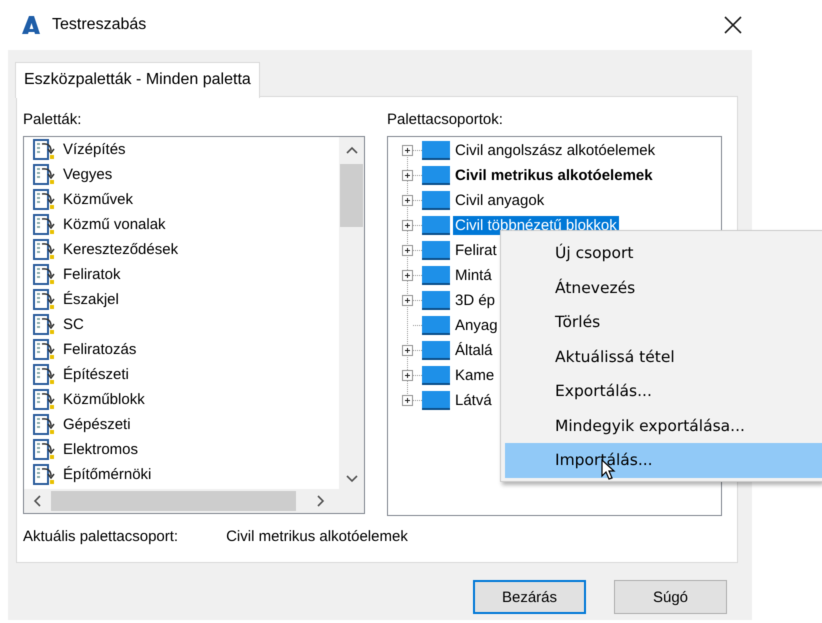 The image size is (822, 623). Describe the element at coordinates (179, 349) in the screenshot. I see `palette-item: Feliratozás` at that location.